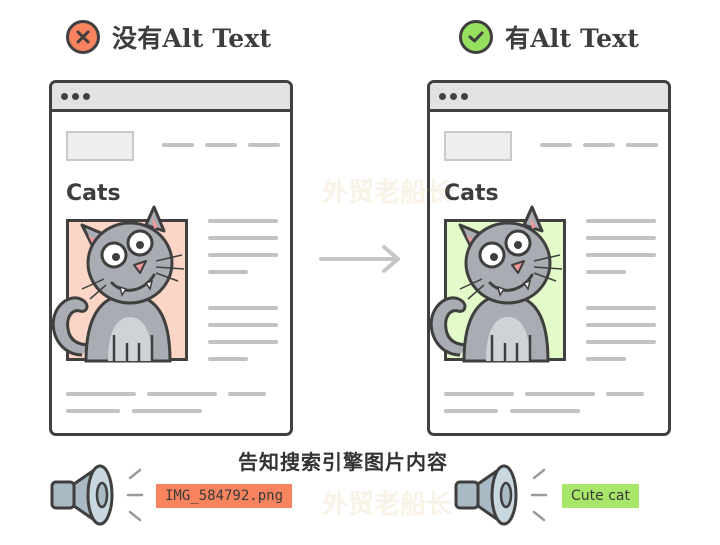 The width and height of the screenshot is (720, 545). Describe the element at coordinates (476, 37) in the screenshot. I see `check-circle-icon` at that location.